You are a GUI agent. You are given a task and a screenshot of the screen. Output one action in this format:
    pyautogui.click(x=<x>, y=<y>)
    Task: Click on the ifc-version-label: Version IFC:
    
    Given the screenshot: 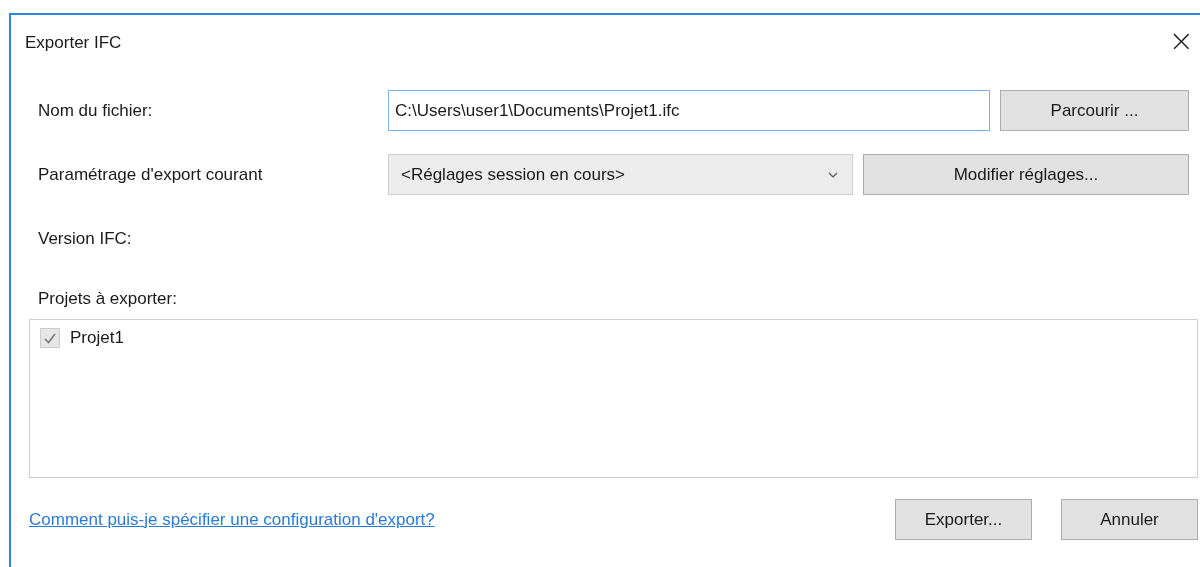 What is the action you would take?
    pyautogui.click(x=85, y=239)
    